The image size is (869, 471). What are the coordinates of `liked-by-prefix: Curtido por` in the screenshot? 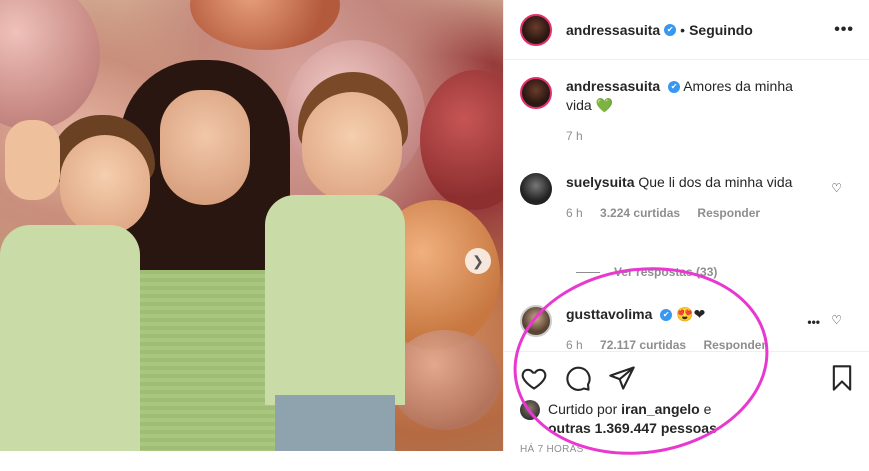 It's located at (583, 409).